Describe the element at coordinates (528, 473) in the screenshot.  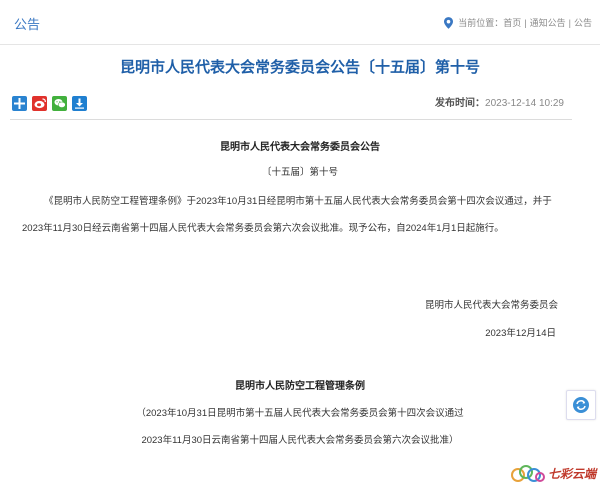
I see `cloud-logo-icon` at that location.